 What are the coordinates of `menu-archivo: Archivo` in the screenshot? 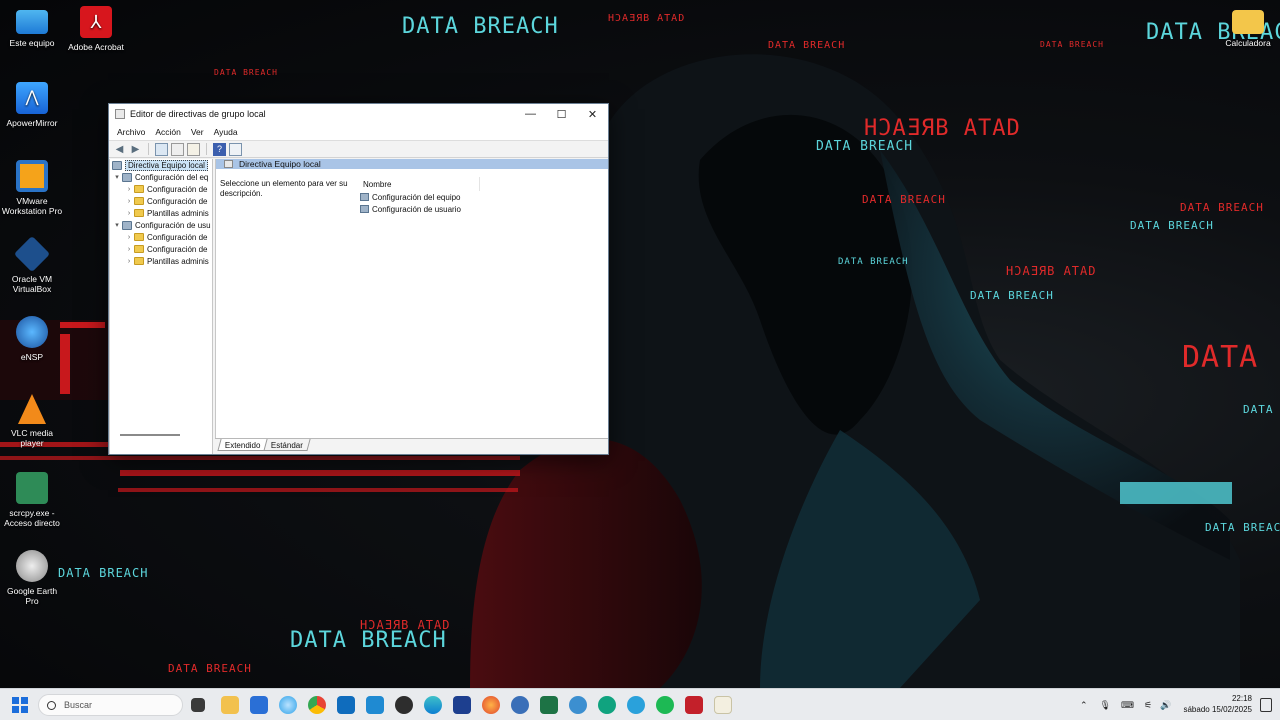 It's located at (131, 132).